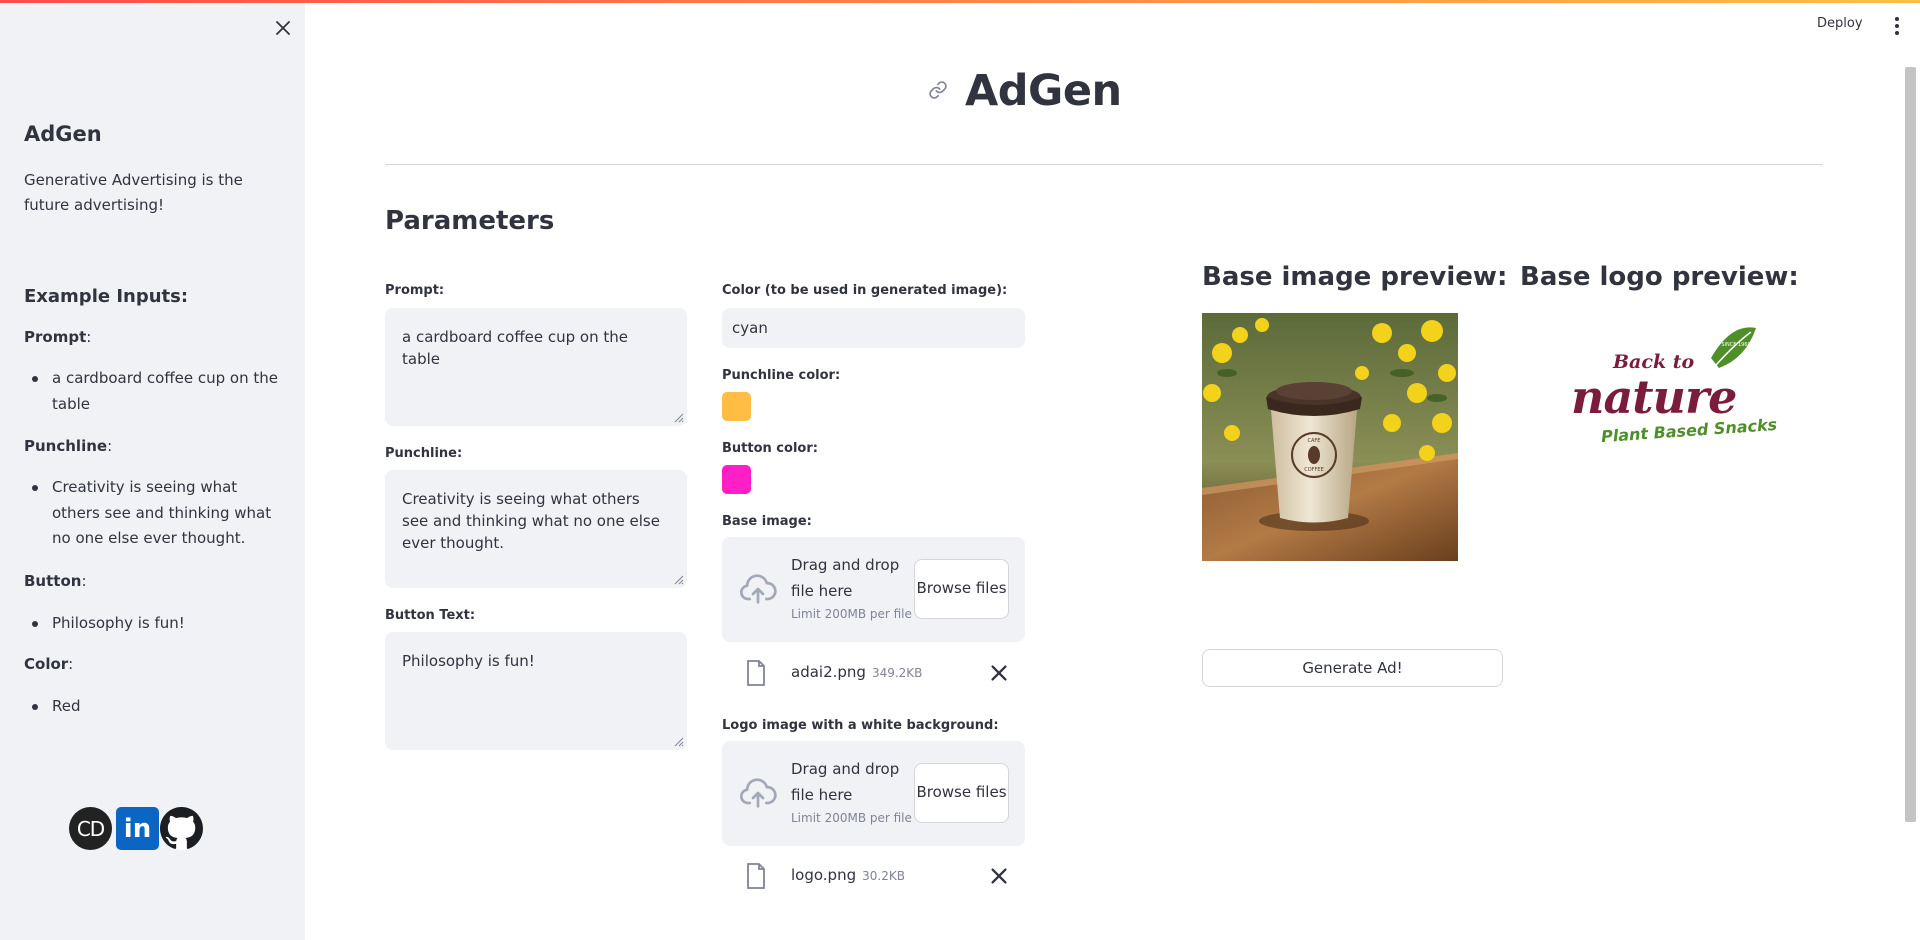 The image size is (1920, 940). I want to click on button-color-picker, so click(736, 479).